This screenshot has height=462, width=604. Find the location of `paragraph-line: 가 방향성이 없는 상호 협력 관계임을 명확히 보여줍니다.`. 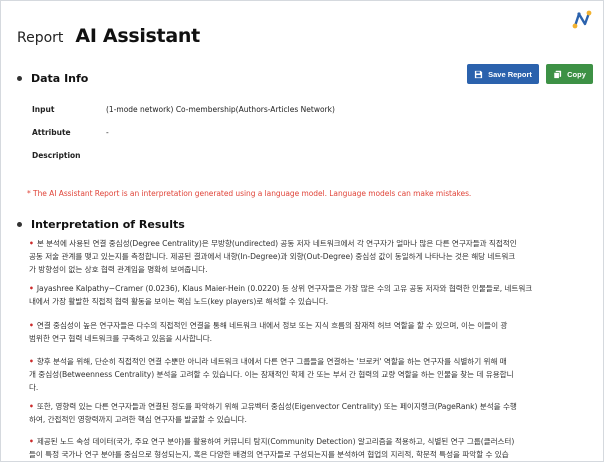

paragraph-line: 가 방향성이 없는 상호 협력 관계임을 명확히 보여줍니다. is located at coordinates (118, 270).